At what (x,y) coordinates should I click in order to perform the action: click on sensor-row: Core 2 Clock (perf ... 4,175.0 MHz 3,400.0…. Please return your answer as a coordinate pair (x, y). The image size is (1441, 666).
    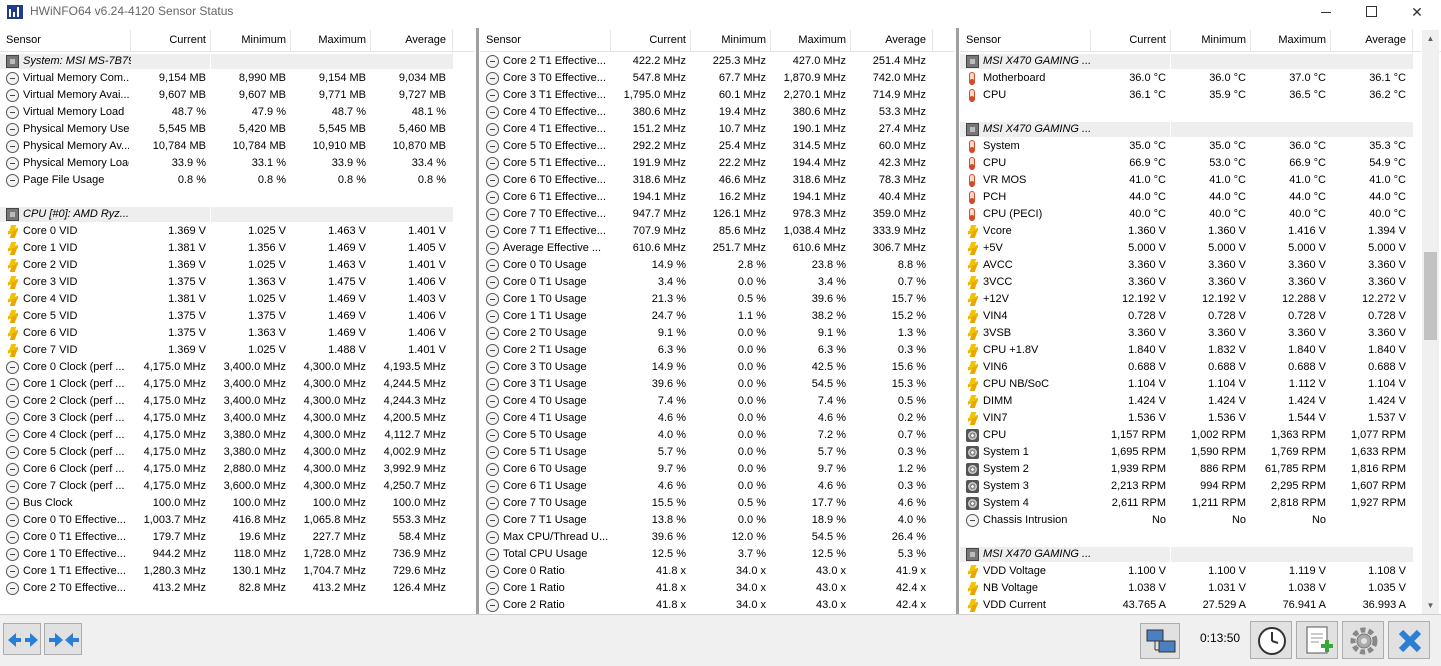
    Looking at the image, I should click on (237, 401).